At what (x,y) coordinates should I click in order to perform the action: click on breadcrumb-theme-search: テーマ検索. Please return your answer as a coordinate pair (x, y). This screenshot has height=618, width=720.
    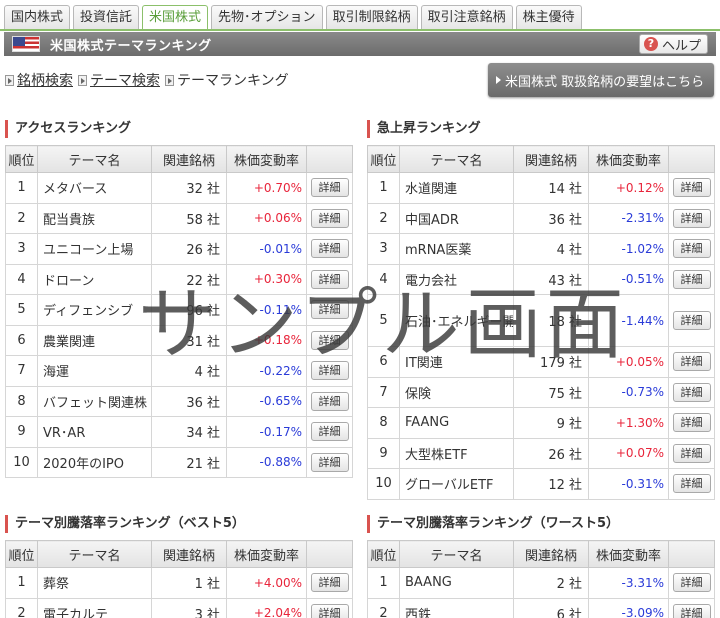
    Looking at the image, I should click on (125, 80).